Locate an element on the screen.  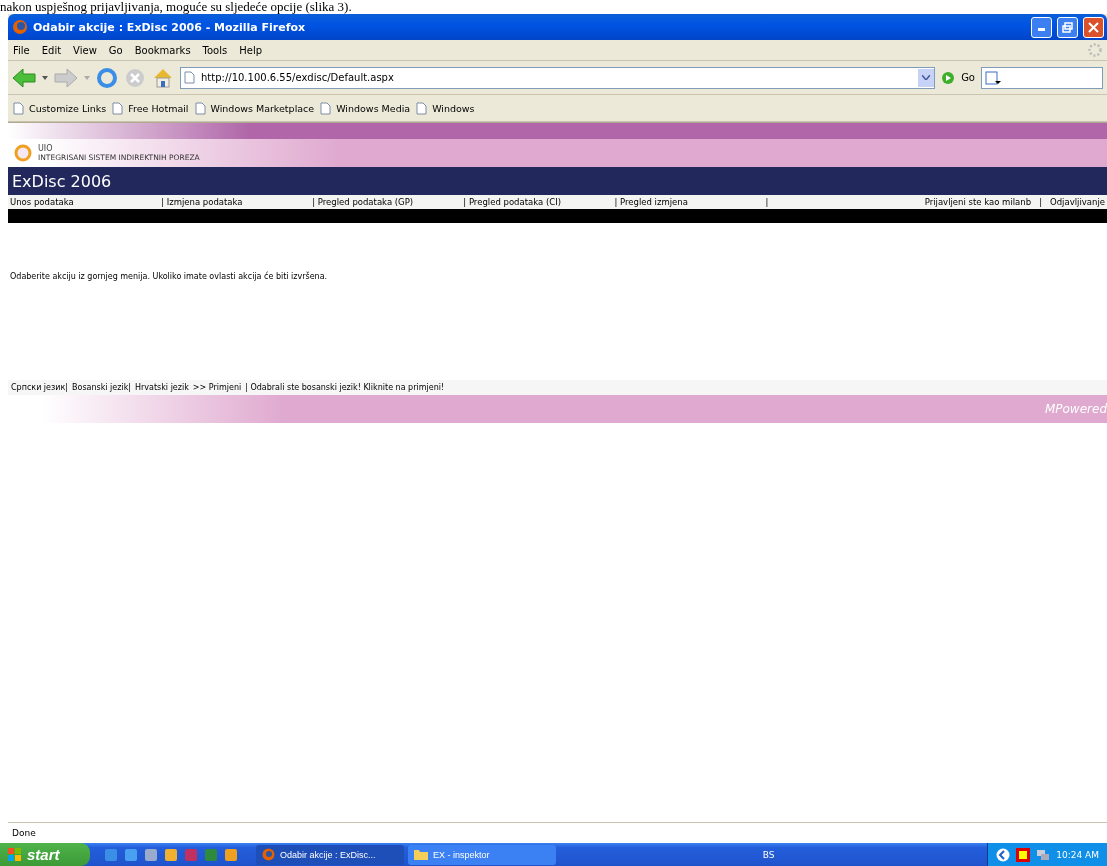
app-title: ExDisc 2006 is located at coordinates (557, 181).